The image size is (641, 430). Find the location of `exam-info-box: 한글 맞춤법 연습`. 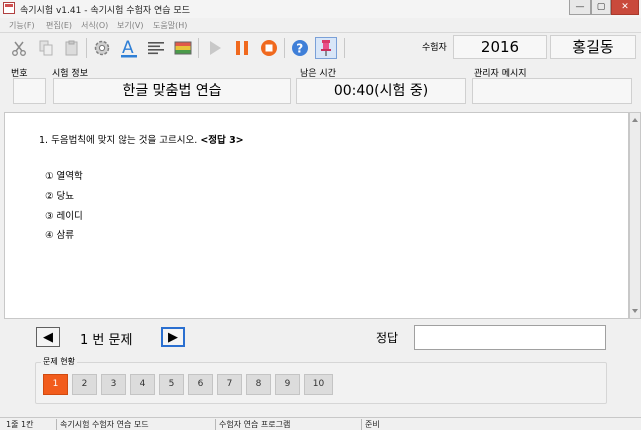

exam-info-box: 한글 맞춤법 연습 is located at coordinates (172, 91).